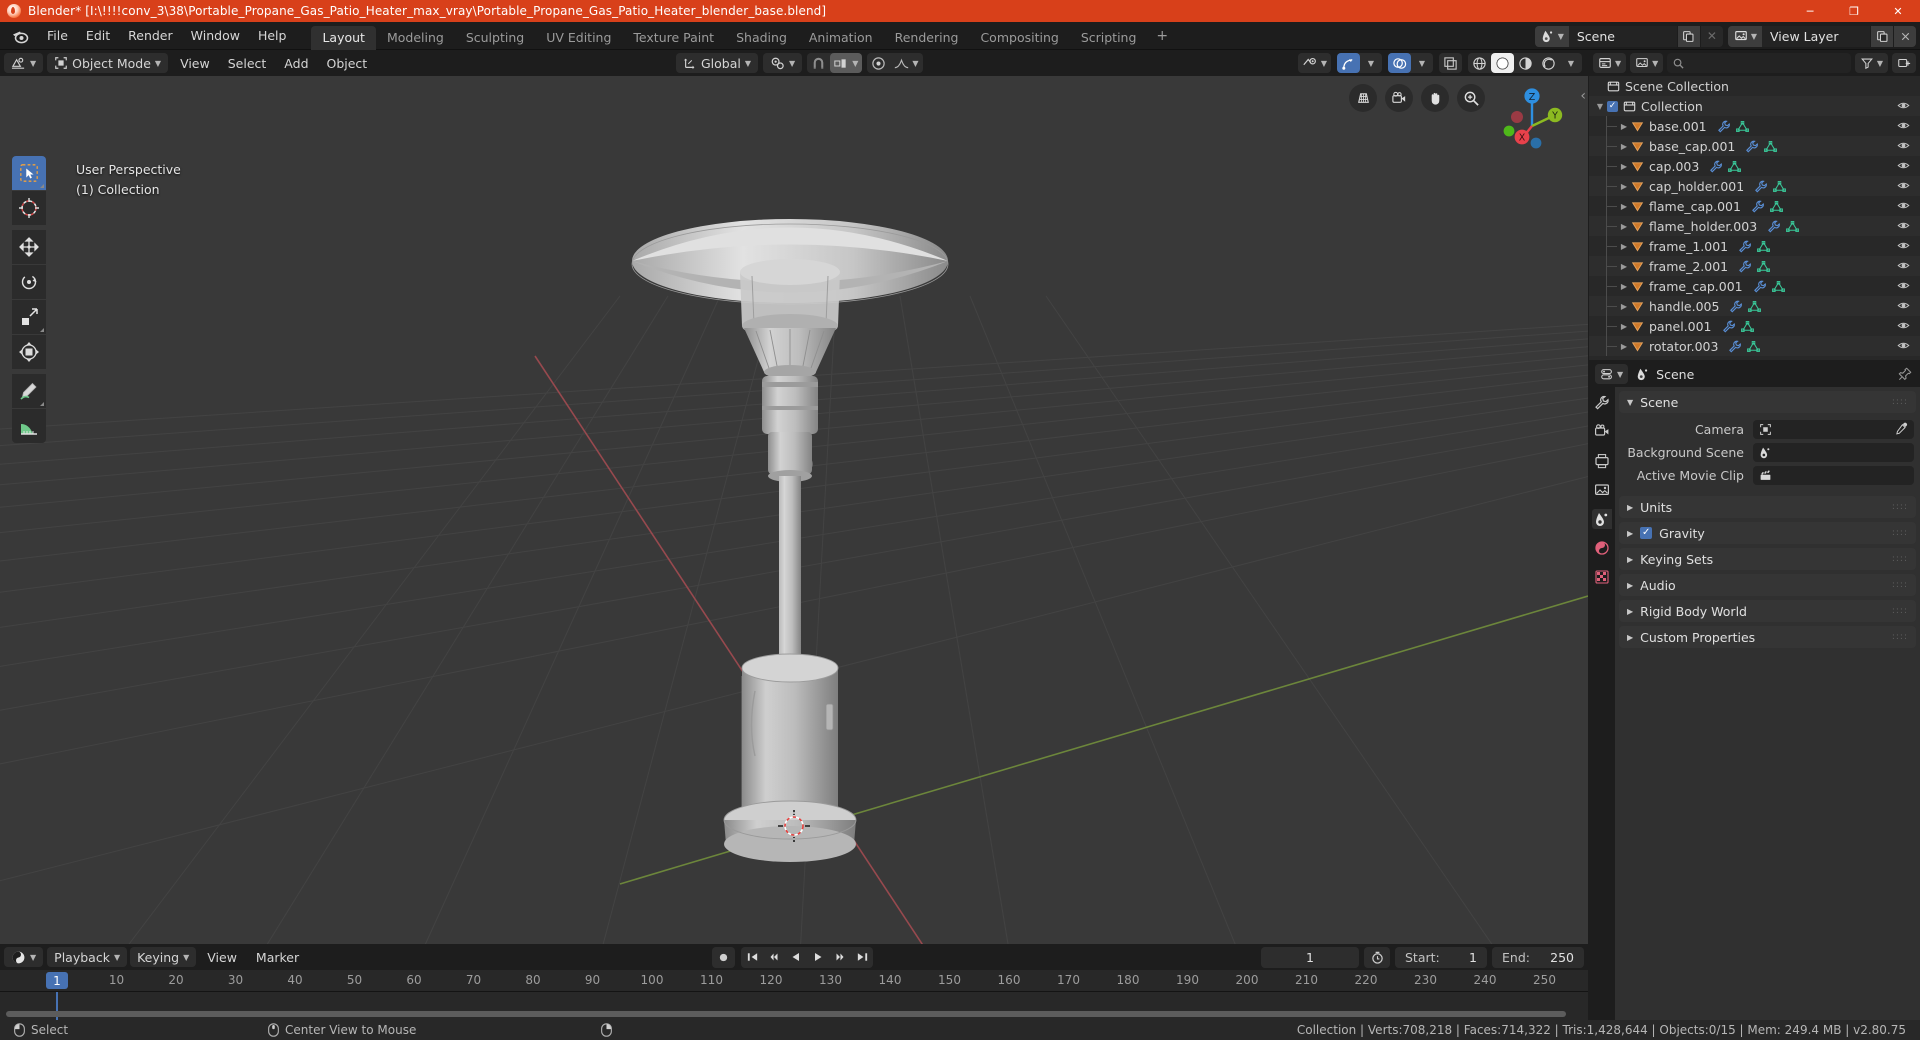 This screenshot has width=1920, height=1040. Describe the element at coordinates (862, 957) in the screenshot. I see `jump-to-end-button` at that location.